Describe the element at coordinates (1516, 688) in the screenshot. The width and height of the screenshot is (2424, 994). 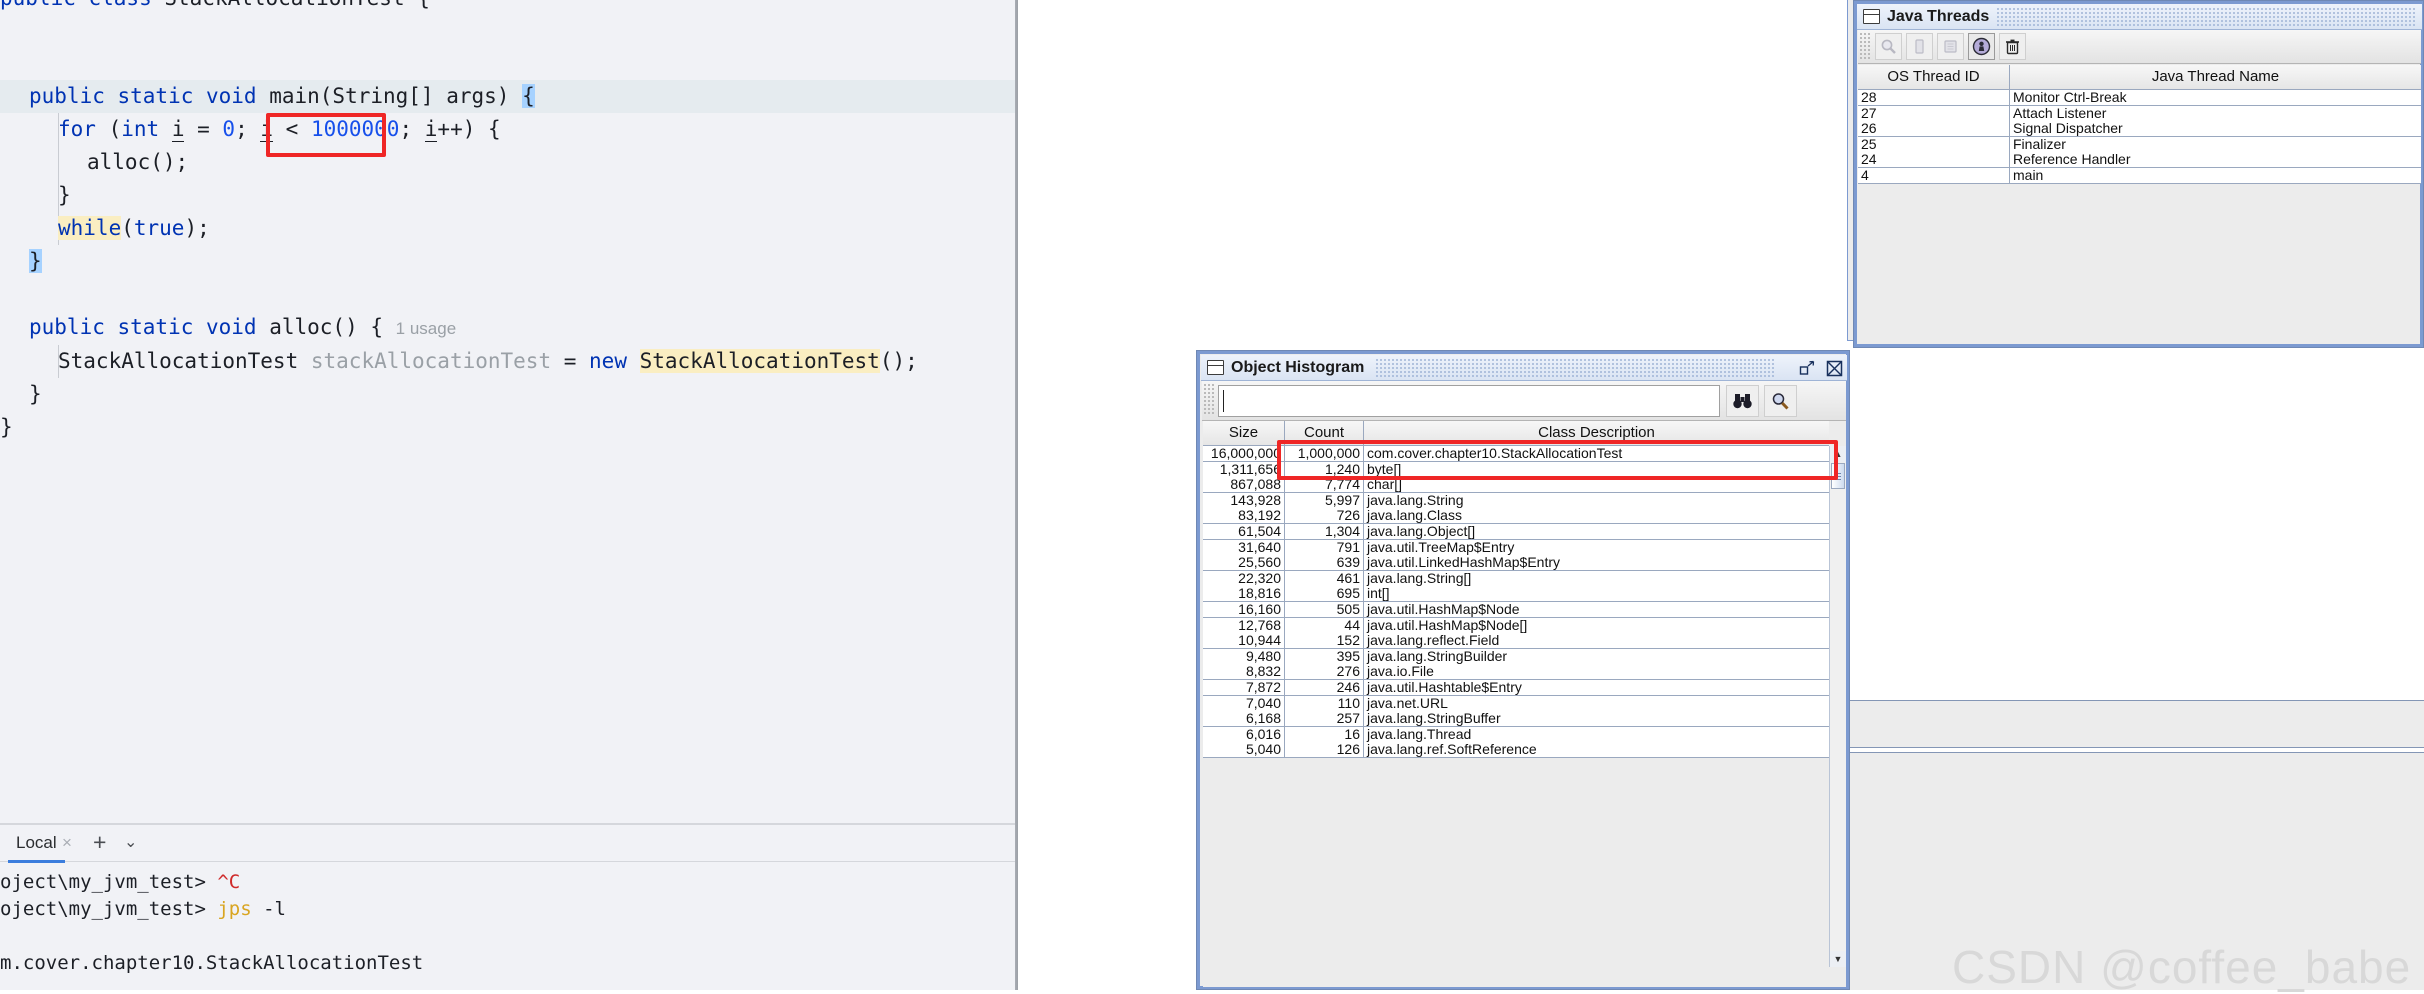
I see `table-row: 7,872 246 java.util.Hashtable$Entry` at that location.